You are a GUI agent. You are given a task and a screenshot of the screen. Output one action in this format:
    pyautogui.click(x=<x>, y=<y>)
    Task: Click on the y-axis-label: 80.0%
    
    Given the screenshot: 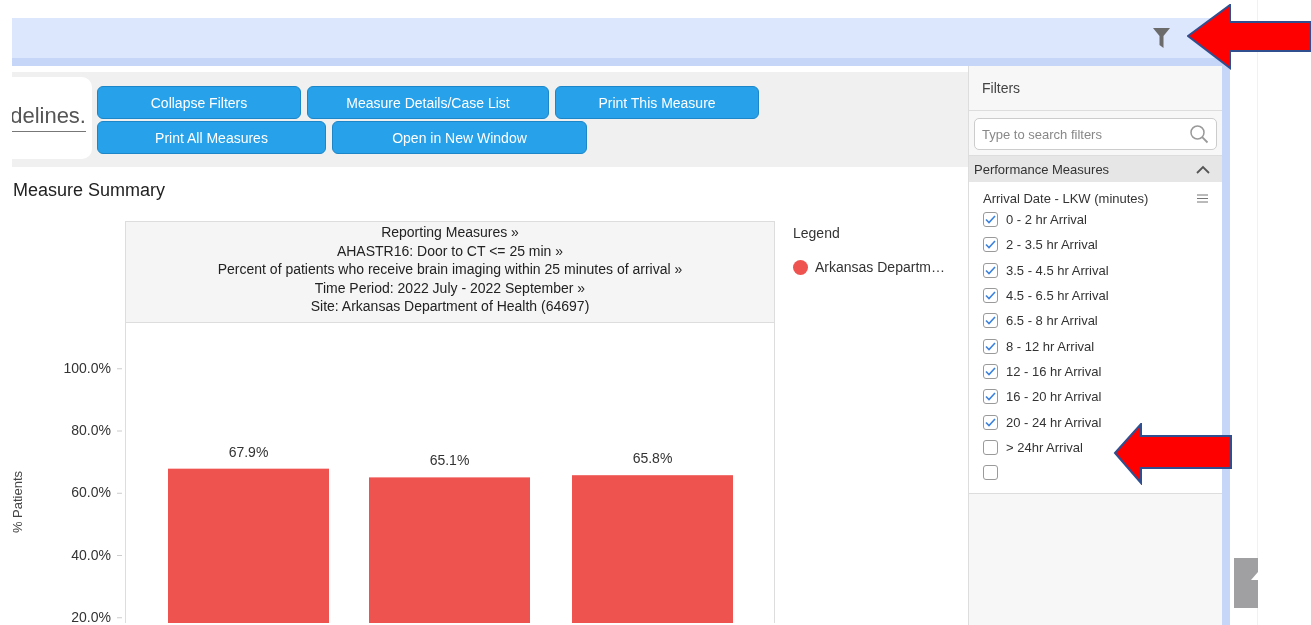 What is the action you would take?
    pyautogui.click(x=91, y=430)
    